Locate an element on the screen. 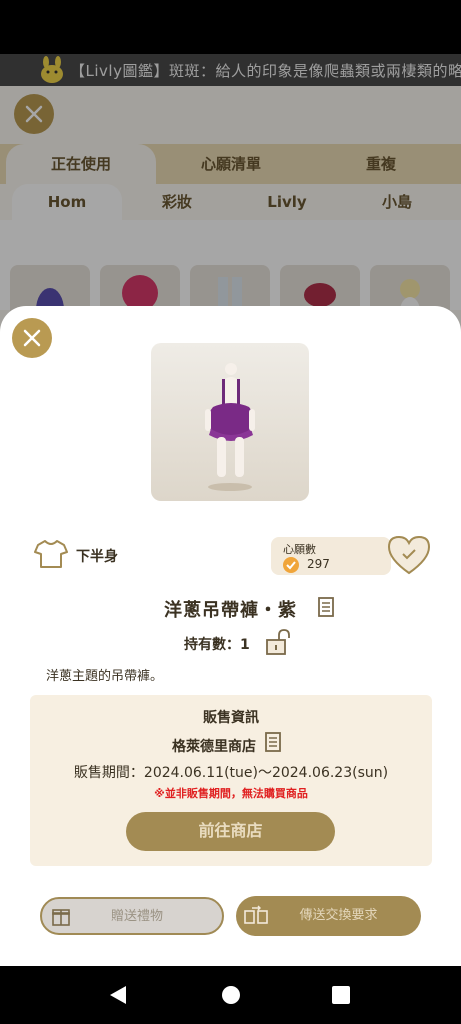  category-label: 下半身 is located at coordinates (97, 557).